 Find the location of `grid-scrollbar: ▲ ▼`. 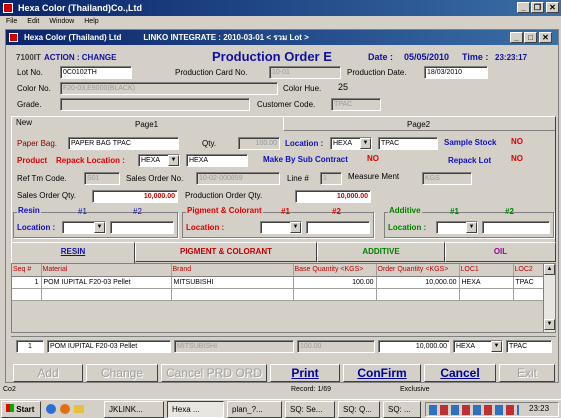

grid-scrollbar: ▲ ▼ is located at coordinates (549, 298).